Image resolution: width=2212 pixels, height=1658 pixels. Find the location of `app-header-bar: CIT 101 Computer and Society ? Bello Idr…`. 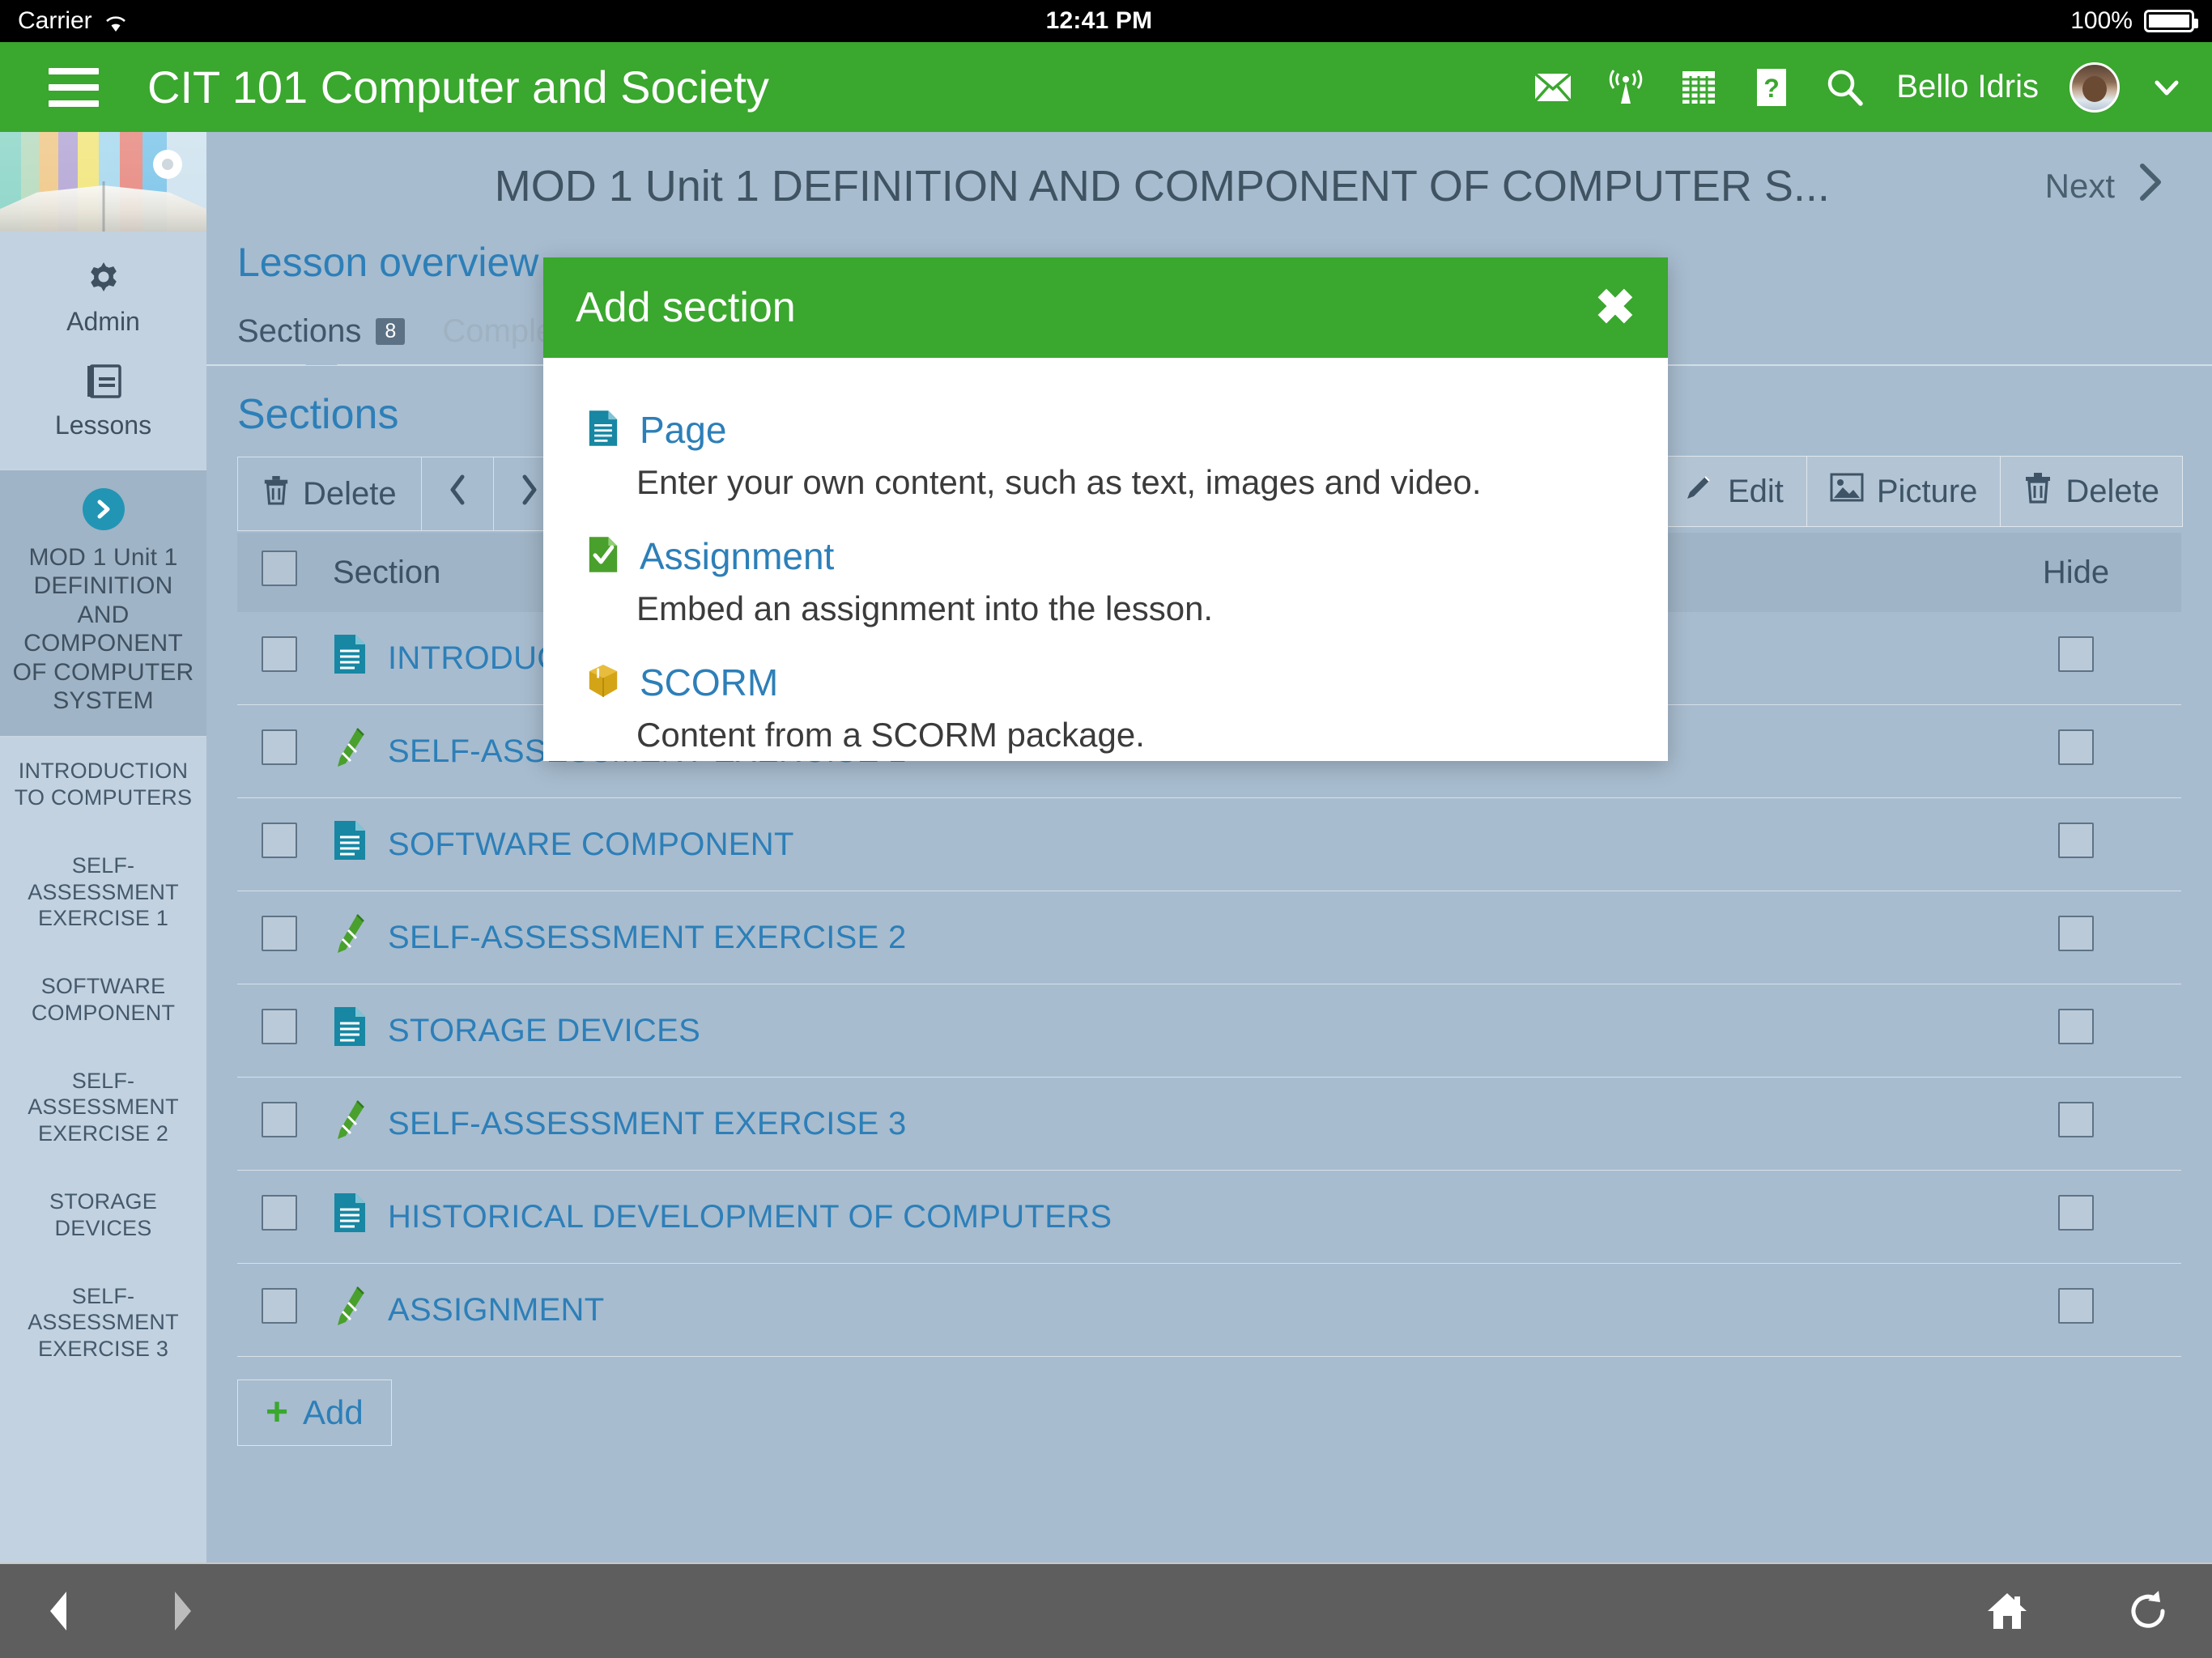

app-header-bar: CIT 101 Computer and Society ? Bello Idr… is located at coordinates (1106, 87).